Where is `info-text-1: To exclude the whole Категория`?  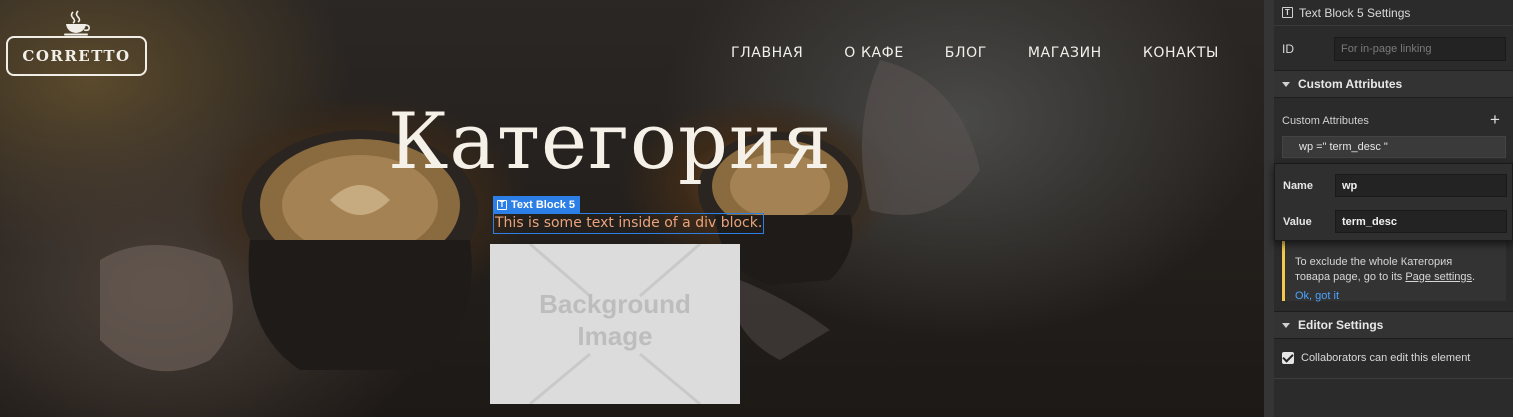 info-text-1: To exclude the whole Категория is located at coordinates (1374, 262).